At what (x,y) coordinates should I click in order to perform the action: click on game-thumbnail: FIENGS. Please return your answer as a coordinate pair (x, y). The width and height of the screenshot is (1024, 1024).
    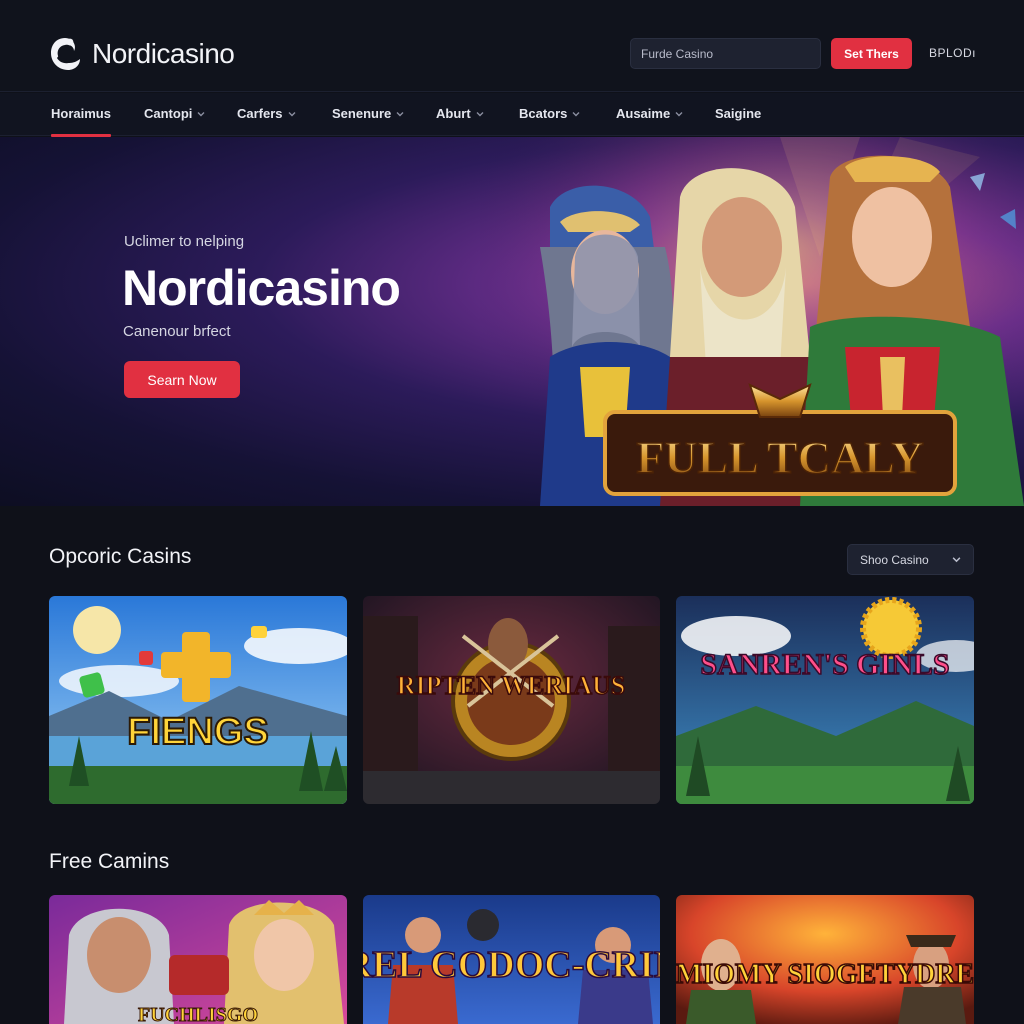
    Looking at the image, I should click on (198, 700).